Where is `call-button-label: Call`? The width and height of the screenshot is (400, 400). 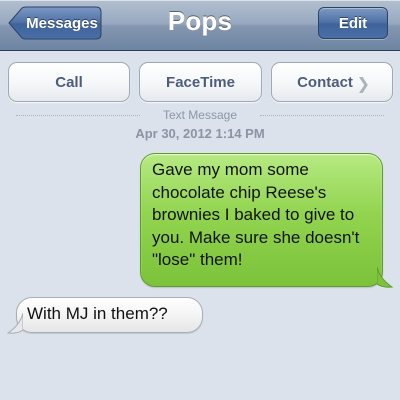 call-button-label: Call is located at coordinates (69, 82).